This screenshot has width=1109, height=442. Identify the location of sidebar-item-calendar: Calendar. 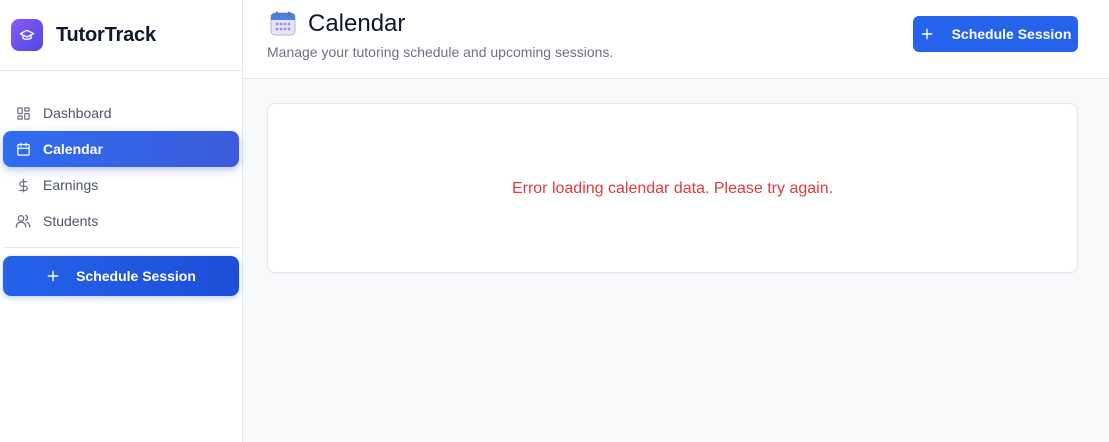
(121, 149).